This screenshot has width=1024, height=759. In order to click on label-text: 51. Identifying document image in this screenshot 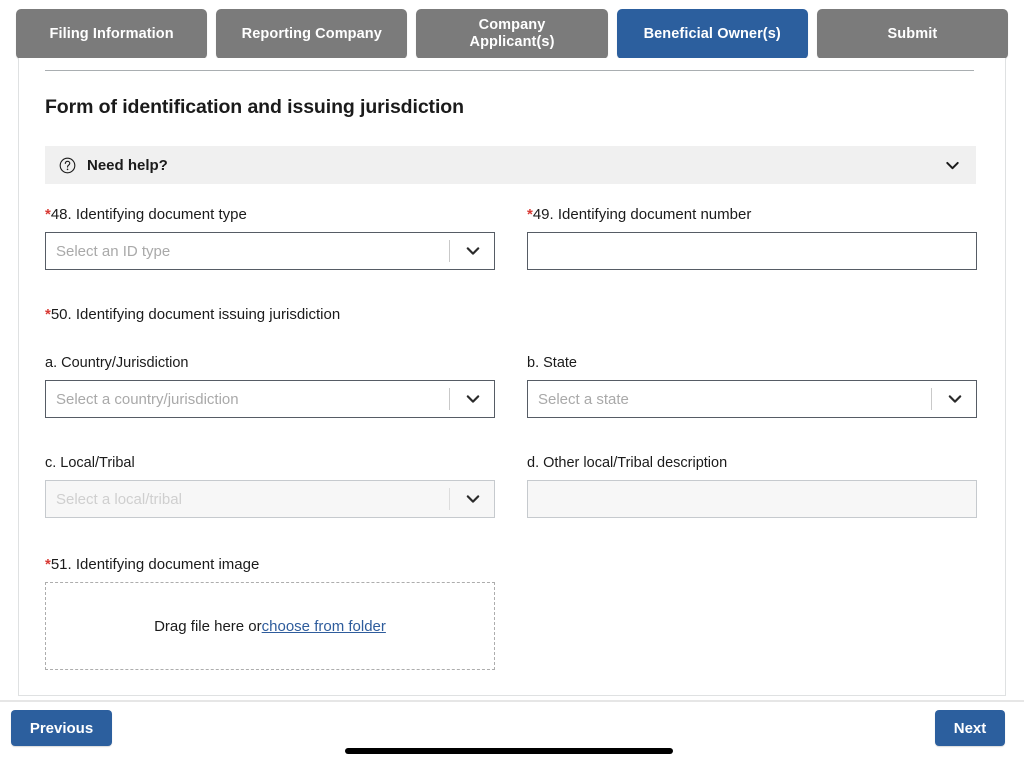, I will do `click(155, 564)`.